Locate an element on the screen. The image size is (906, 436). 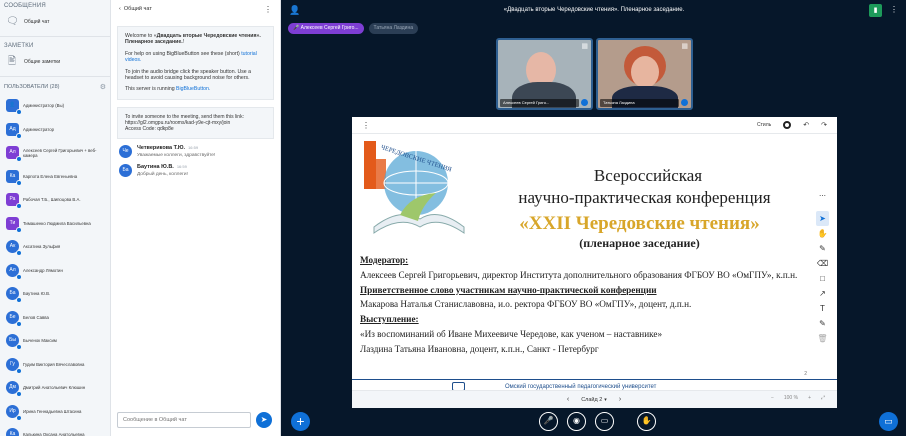
bbb-link: BigBlueButton. is located at coordinates (193, 89).